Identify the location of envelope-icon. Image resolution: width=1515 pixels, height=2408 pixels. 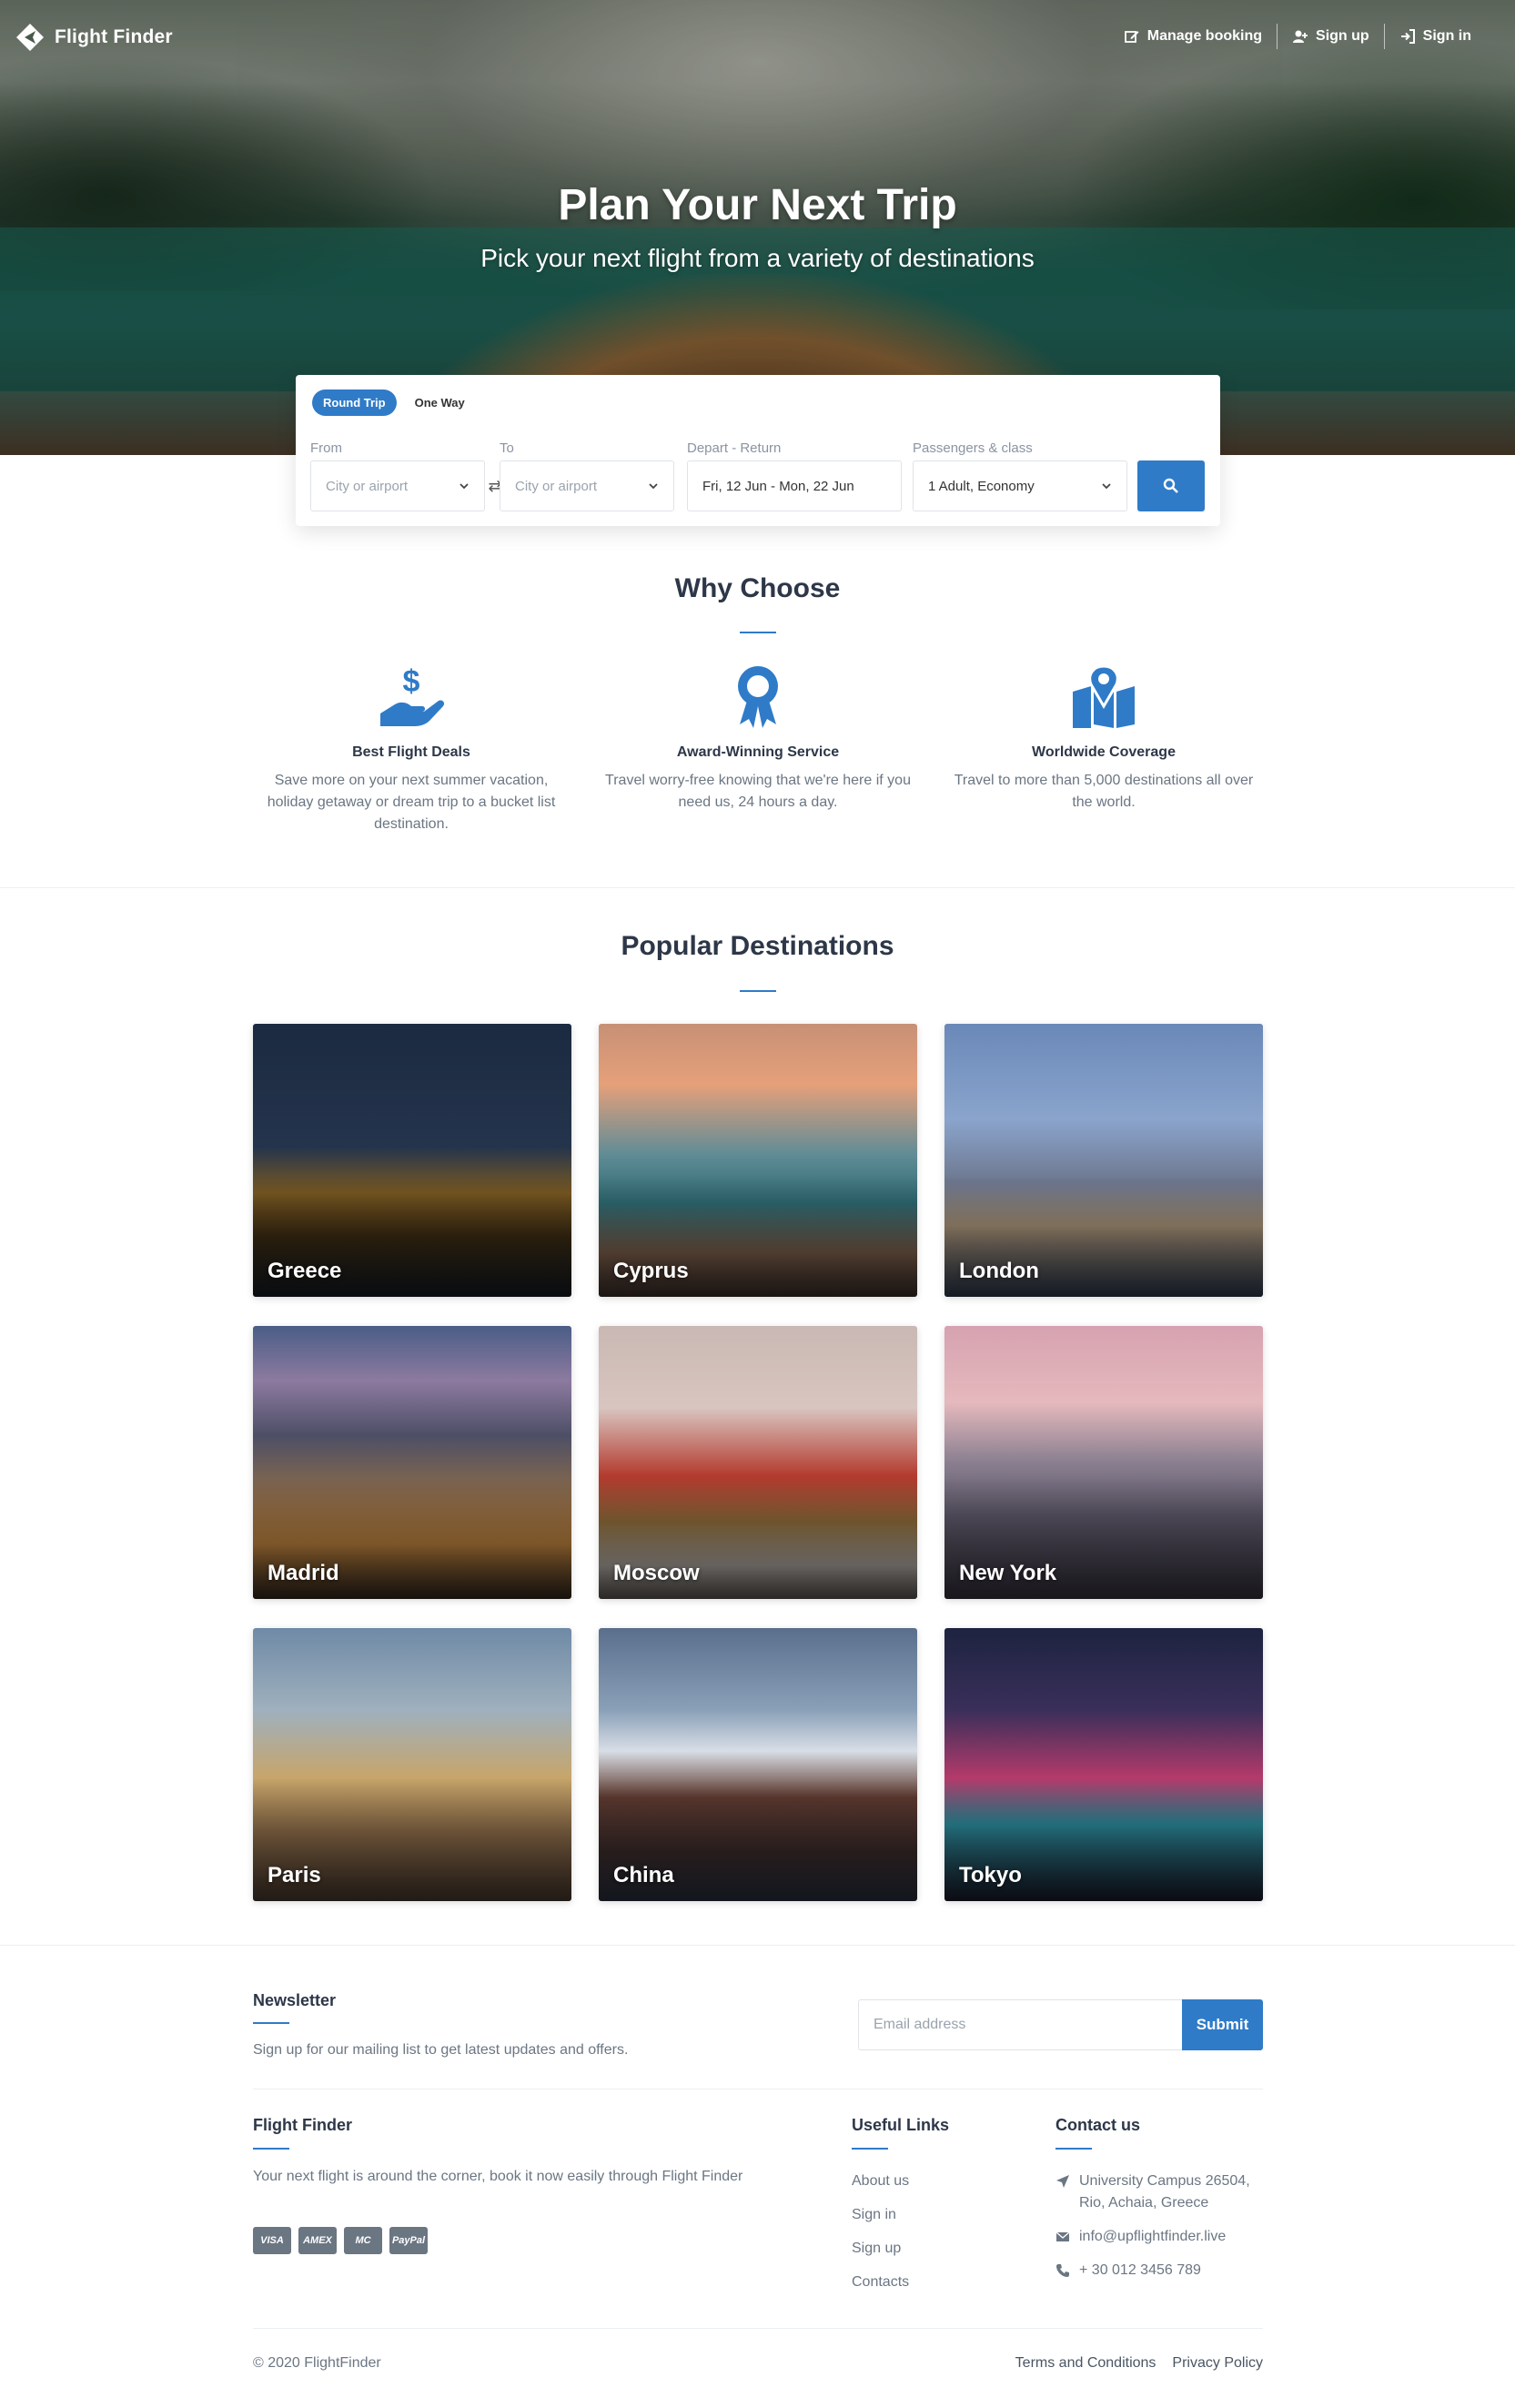
(1063, 2236).